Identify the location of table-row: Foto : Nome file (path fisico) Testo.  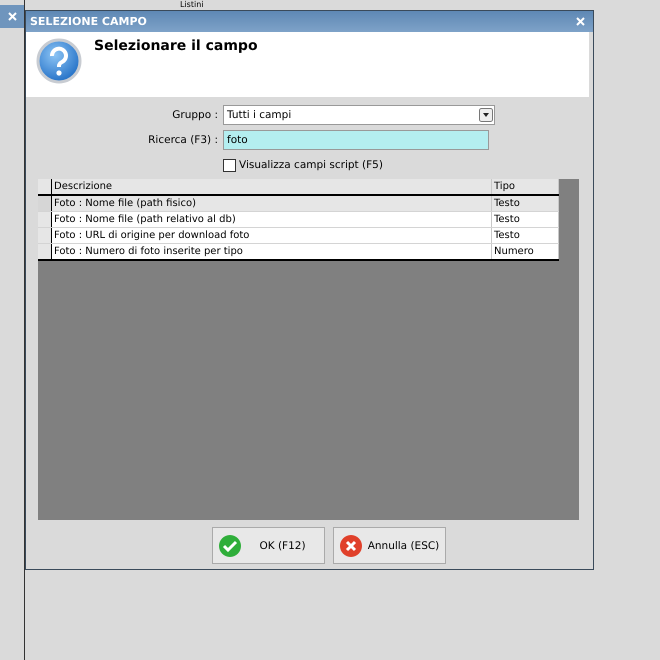
(298, 203).